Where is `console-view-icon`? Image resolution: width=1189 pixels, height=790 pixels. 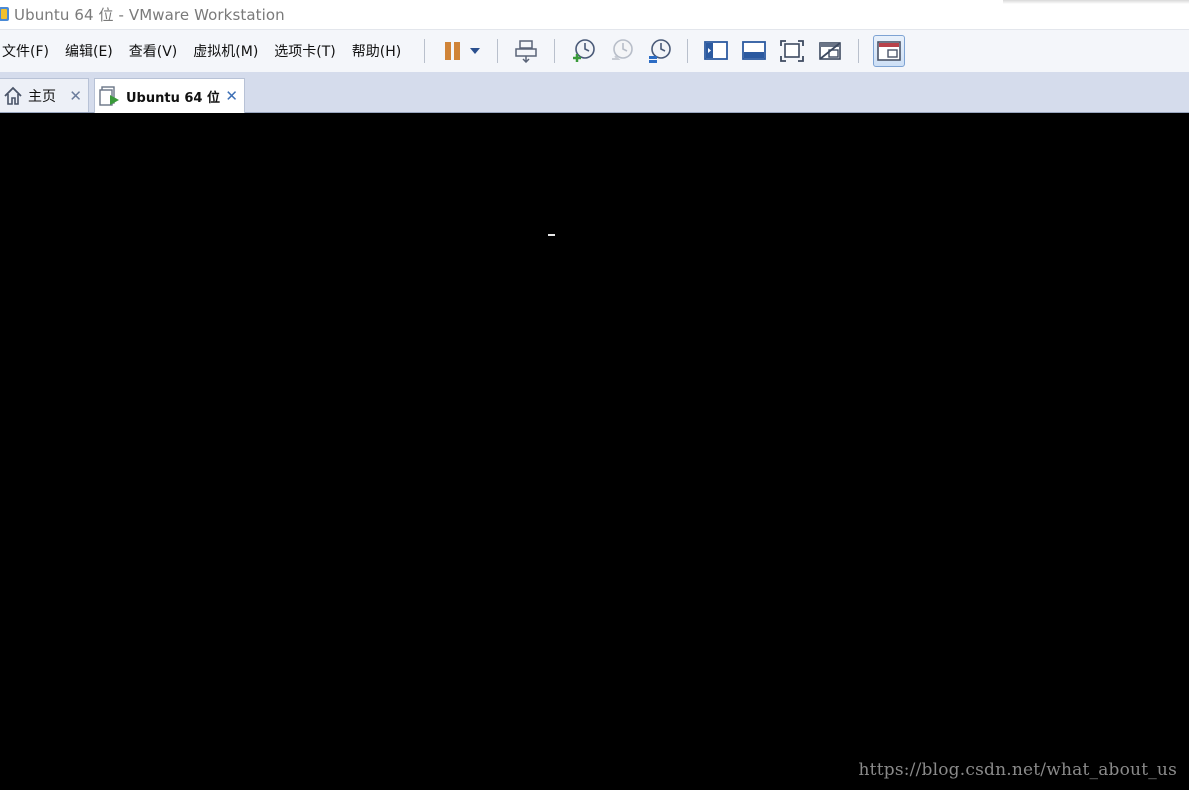 console-view-icon is located at coordinates (889, 51).